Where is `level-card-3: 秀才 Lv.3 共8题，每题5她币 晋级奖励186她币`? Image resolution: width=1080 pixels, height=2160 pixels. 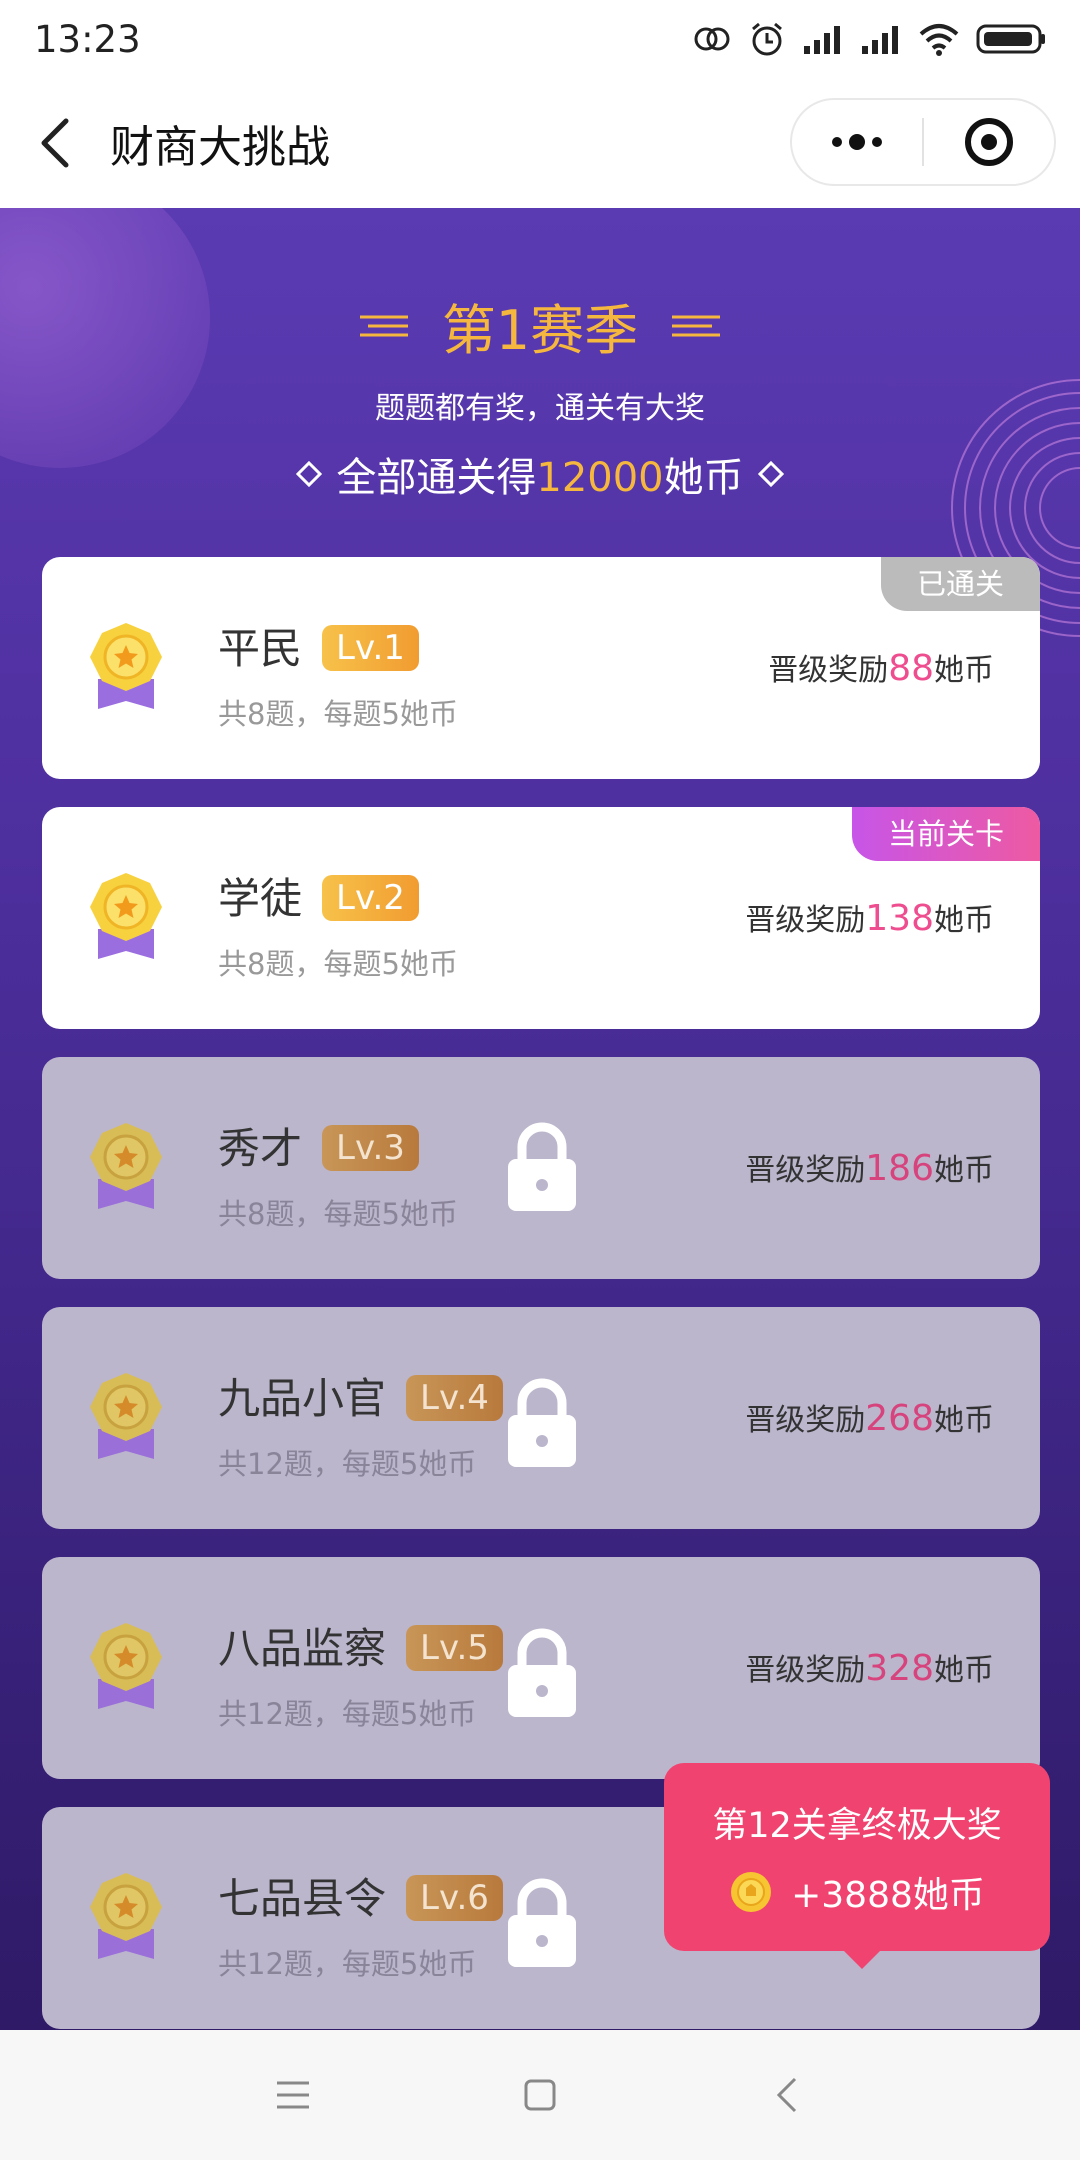
level-card-3: 秀才 Lv.3 共8题，每题5她币 晋级奖励186她币 is located at coordinates (541, 1168).